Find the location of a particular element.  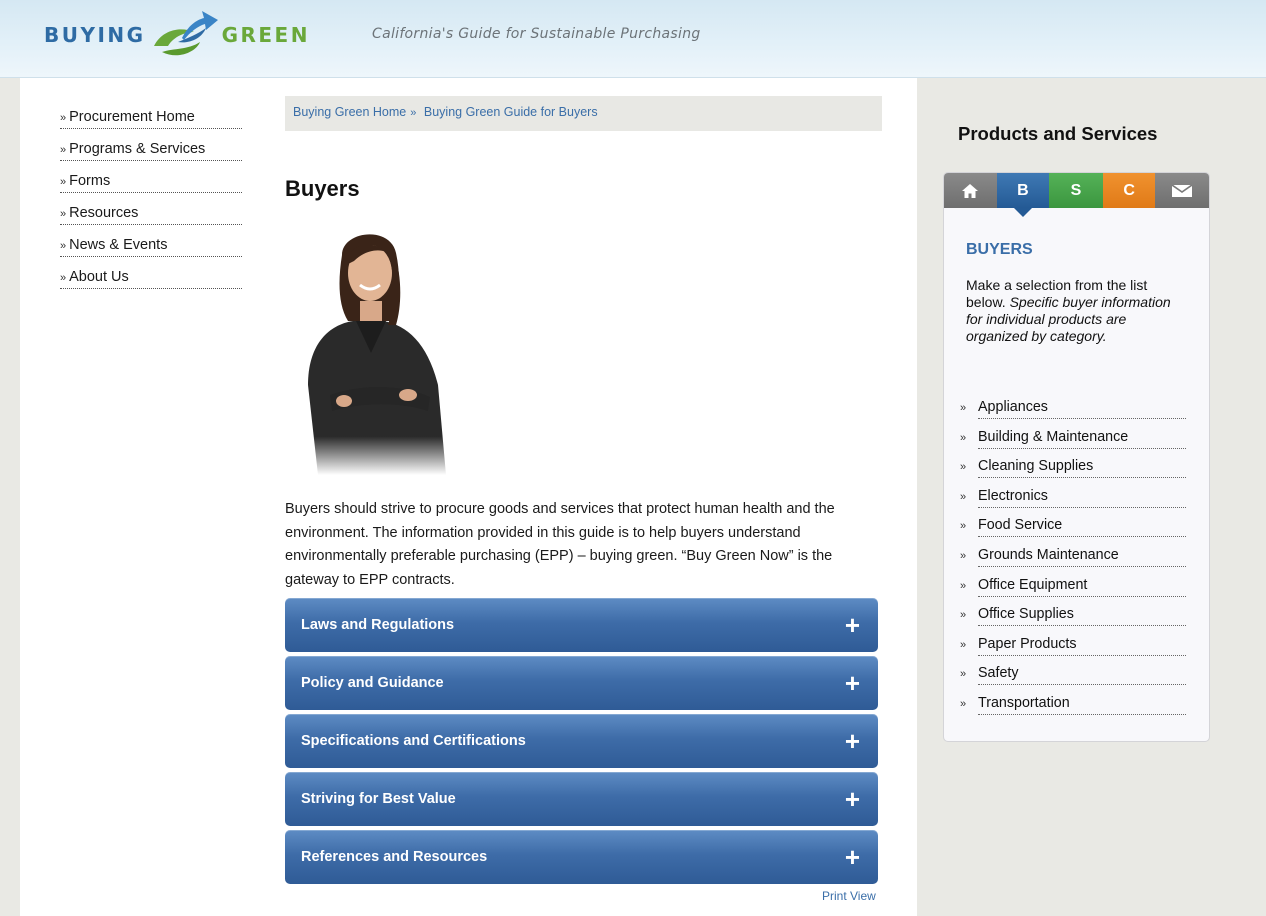

category-label: Paper Products is located at coordinates (1082, 646).